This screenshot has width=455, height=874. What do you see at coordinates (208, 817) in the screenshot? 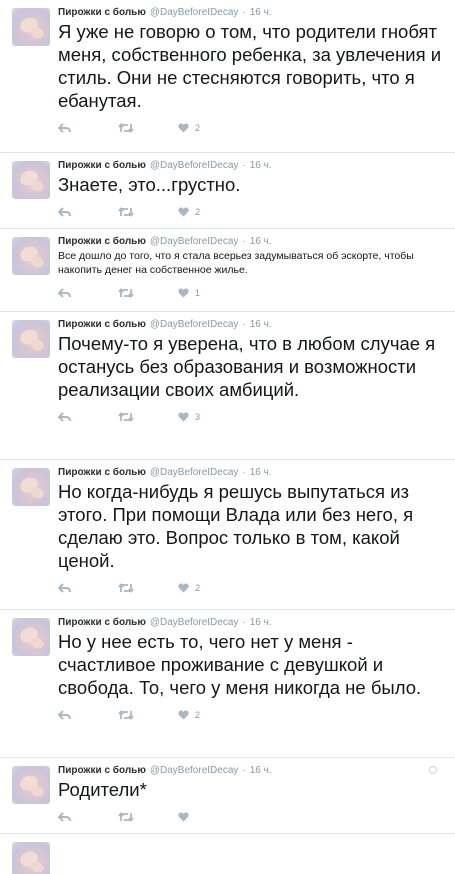
I see `like-button` at bounding box center [208, 817].